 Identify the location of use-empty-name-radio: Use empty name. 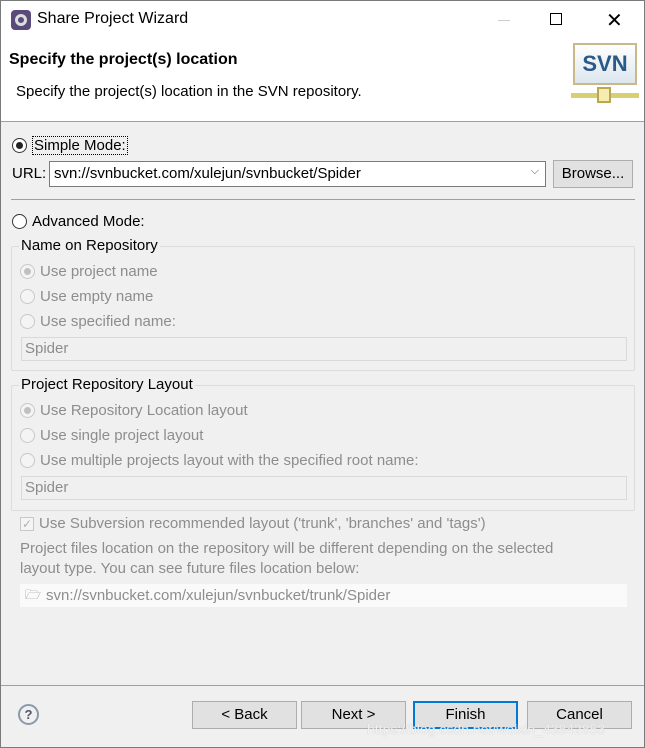
(86, 296).